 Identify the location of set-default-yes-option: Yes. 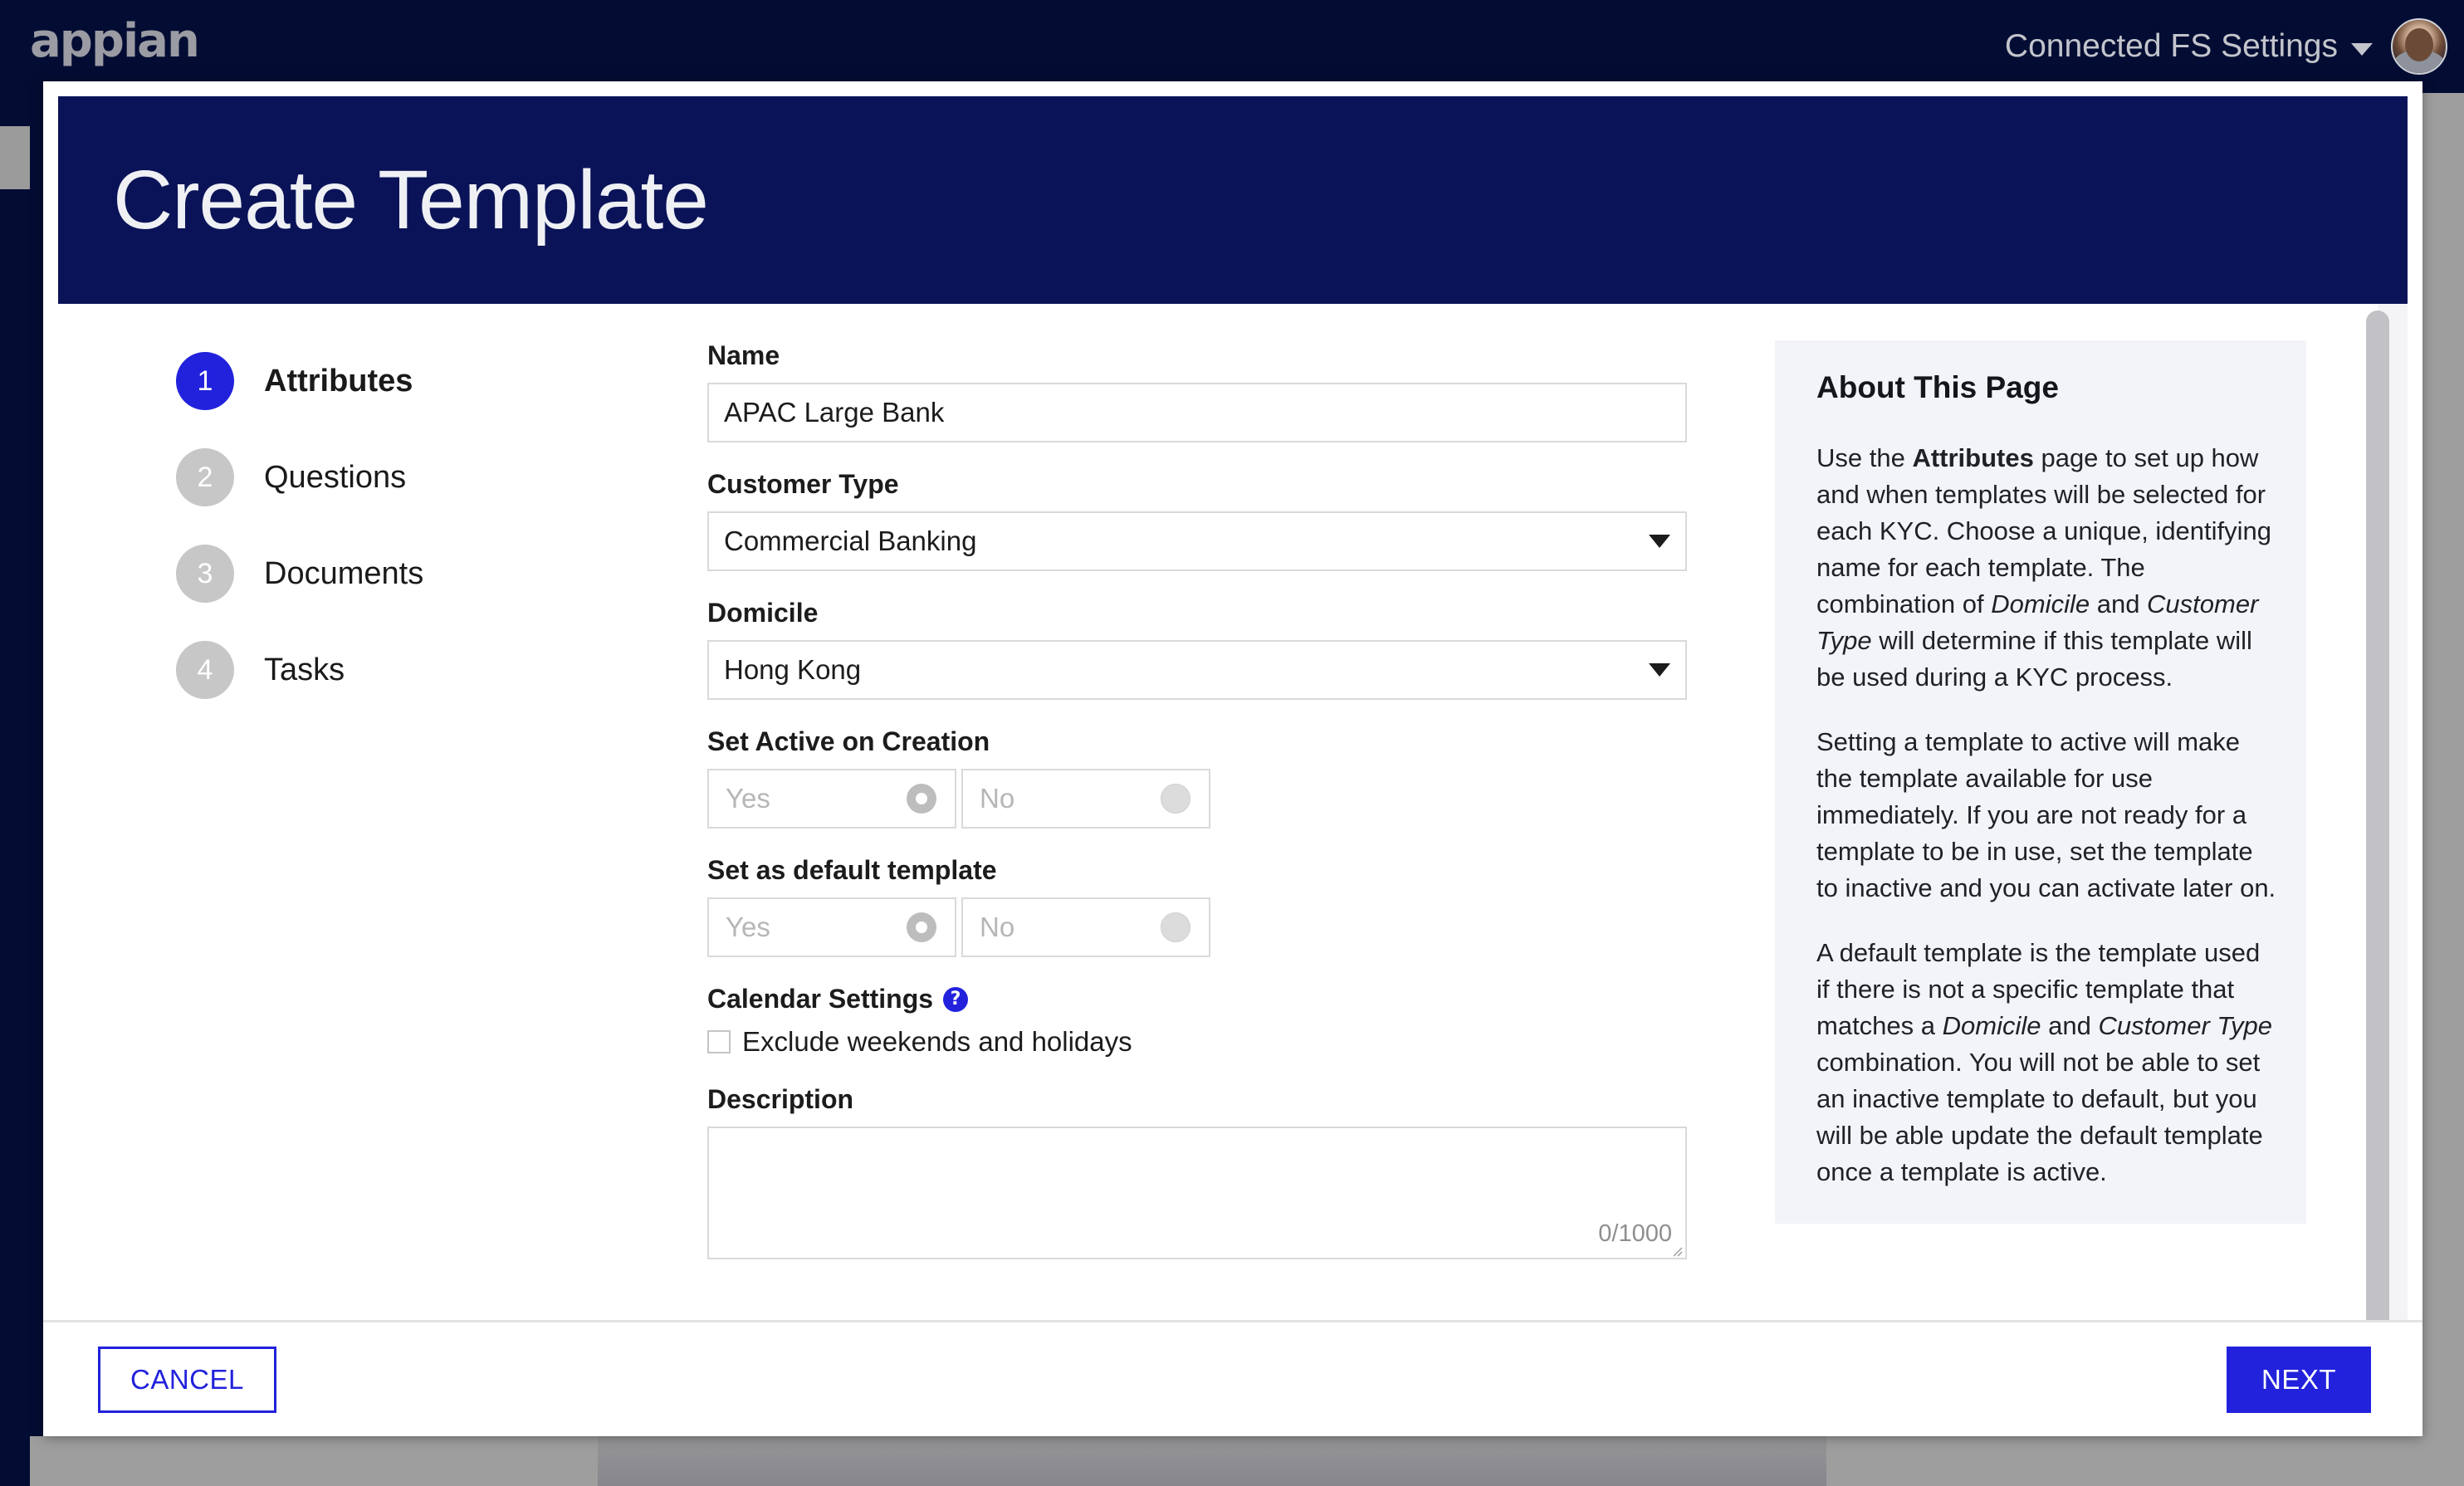
(832, 927).